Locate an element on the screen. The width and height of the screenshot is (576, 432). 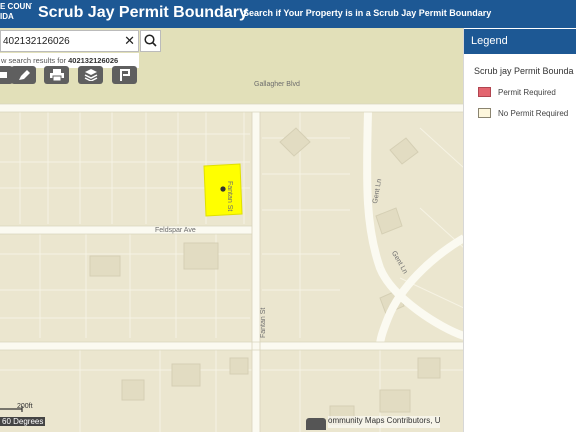
search-box: ✕ is located at coordinates (69, 41).